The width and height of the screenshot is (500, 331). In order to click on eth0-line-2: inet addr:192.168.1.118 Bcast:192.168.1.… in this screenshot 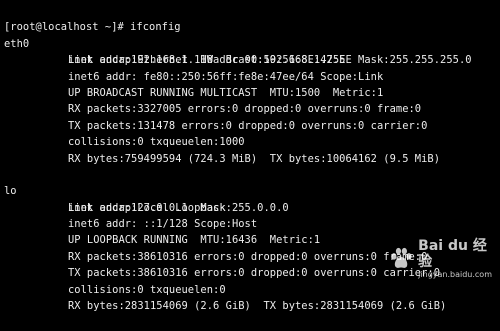, I will do `click(250, 51)`.